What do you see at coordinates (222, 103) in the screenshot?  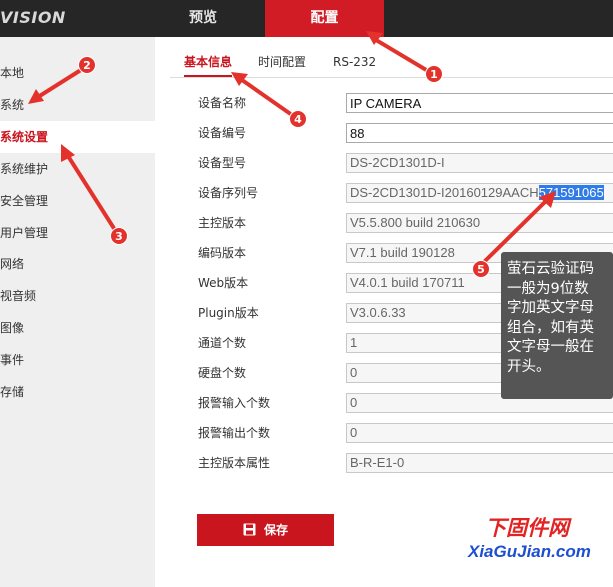 I see `label-device-name: 设备名称` at bounding box center [222, 103].